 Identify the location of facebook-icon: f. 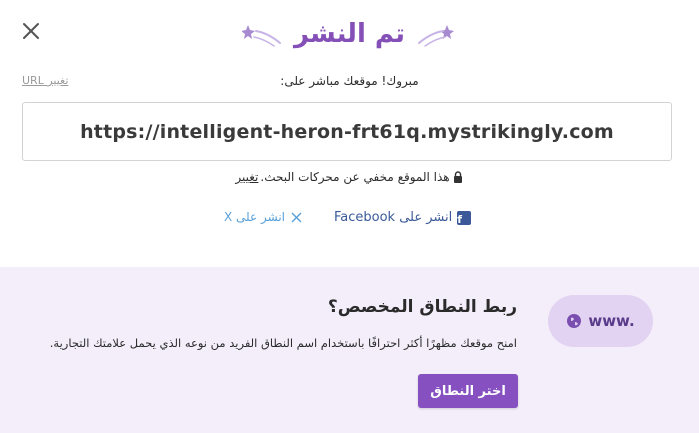
(464, 217).